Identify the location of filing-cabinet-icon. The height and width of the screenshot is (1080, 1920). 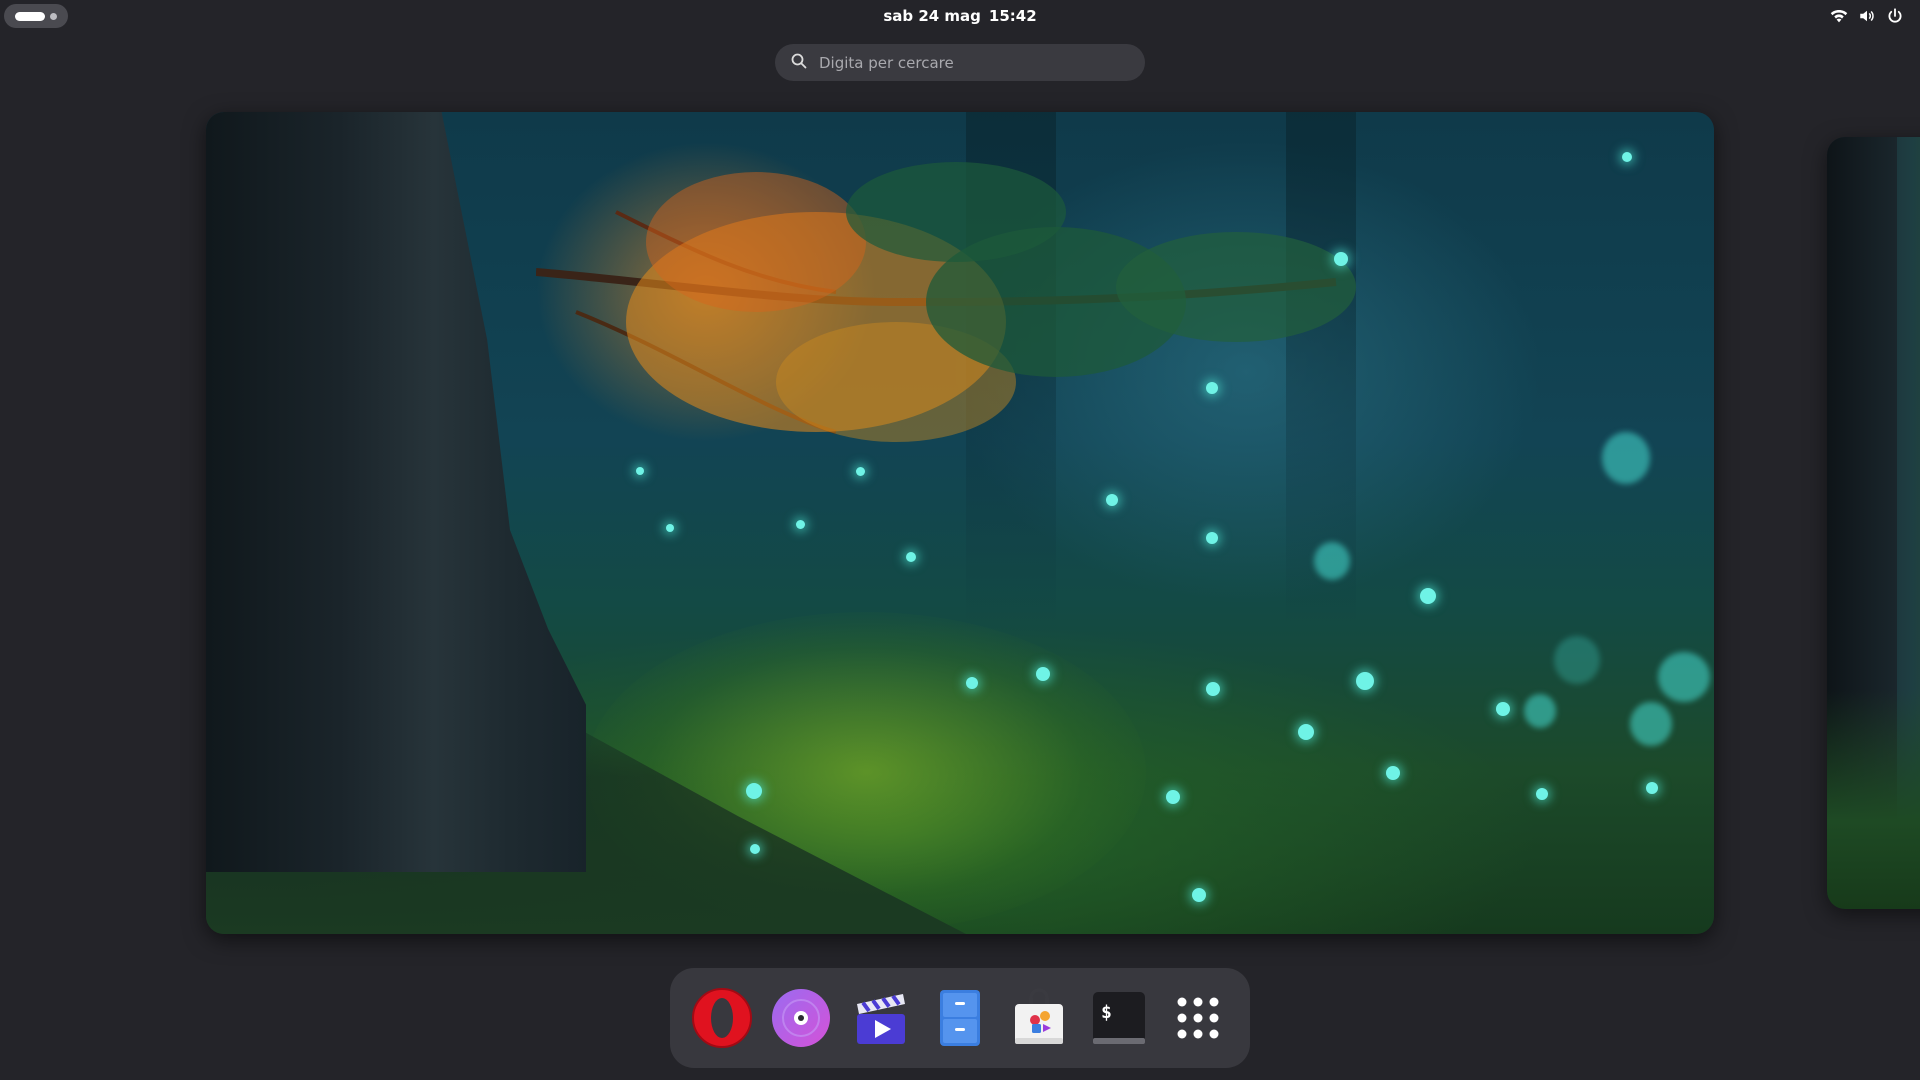
(960, 1018).